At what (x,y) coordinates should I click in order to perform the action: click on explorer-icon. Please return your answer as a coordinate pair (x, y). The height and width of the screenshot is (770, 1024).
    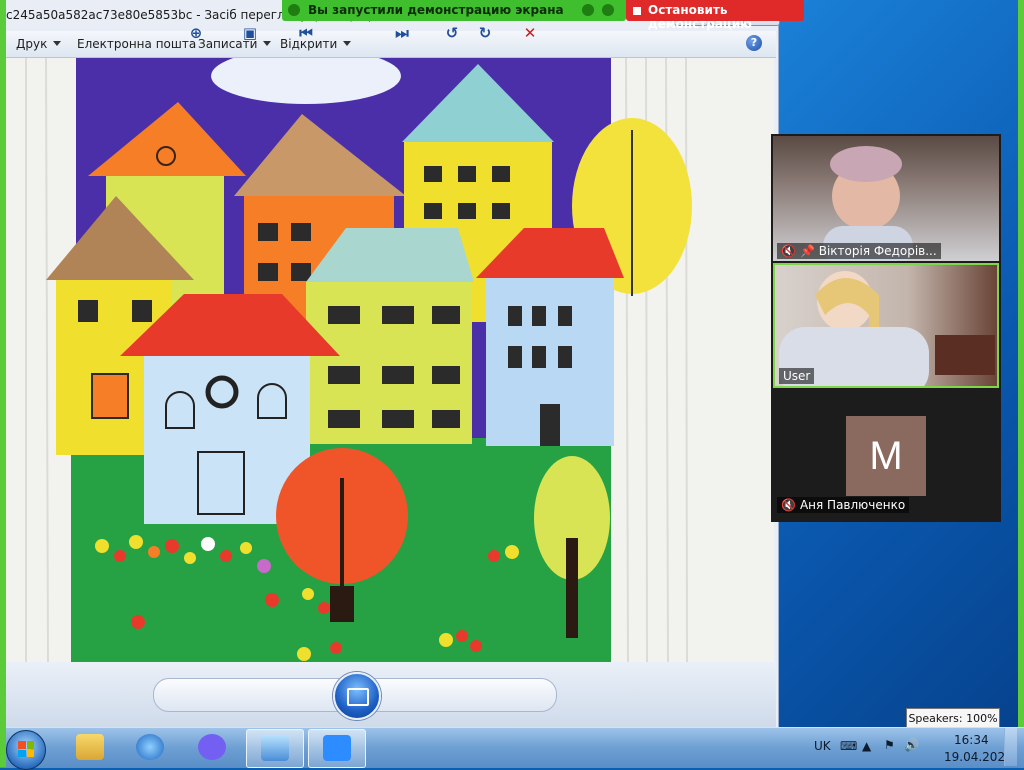
    Looking at the image, I should click on (90, 747).